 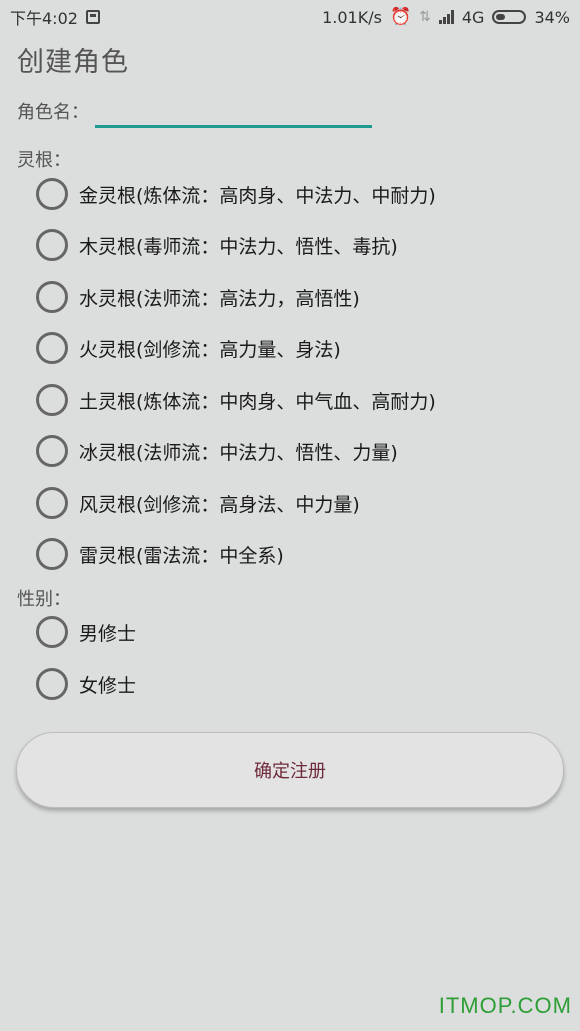 I want to click on battery-icon, so click(x=509, y=17).